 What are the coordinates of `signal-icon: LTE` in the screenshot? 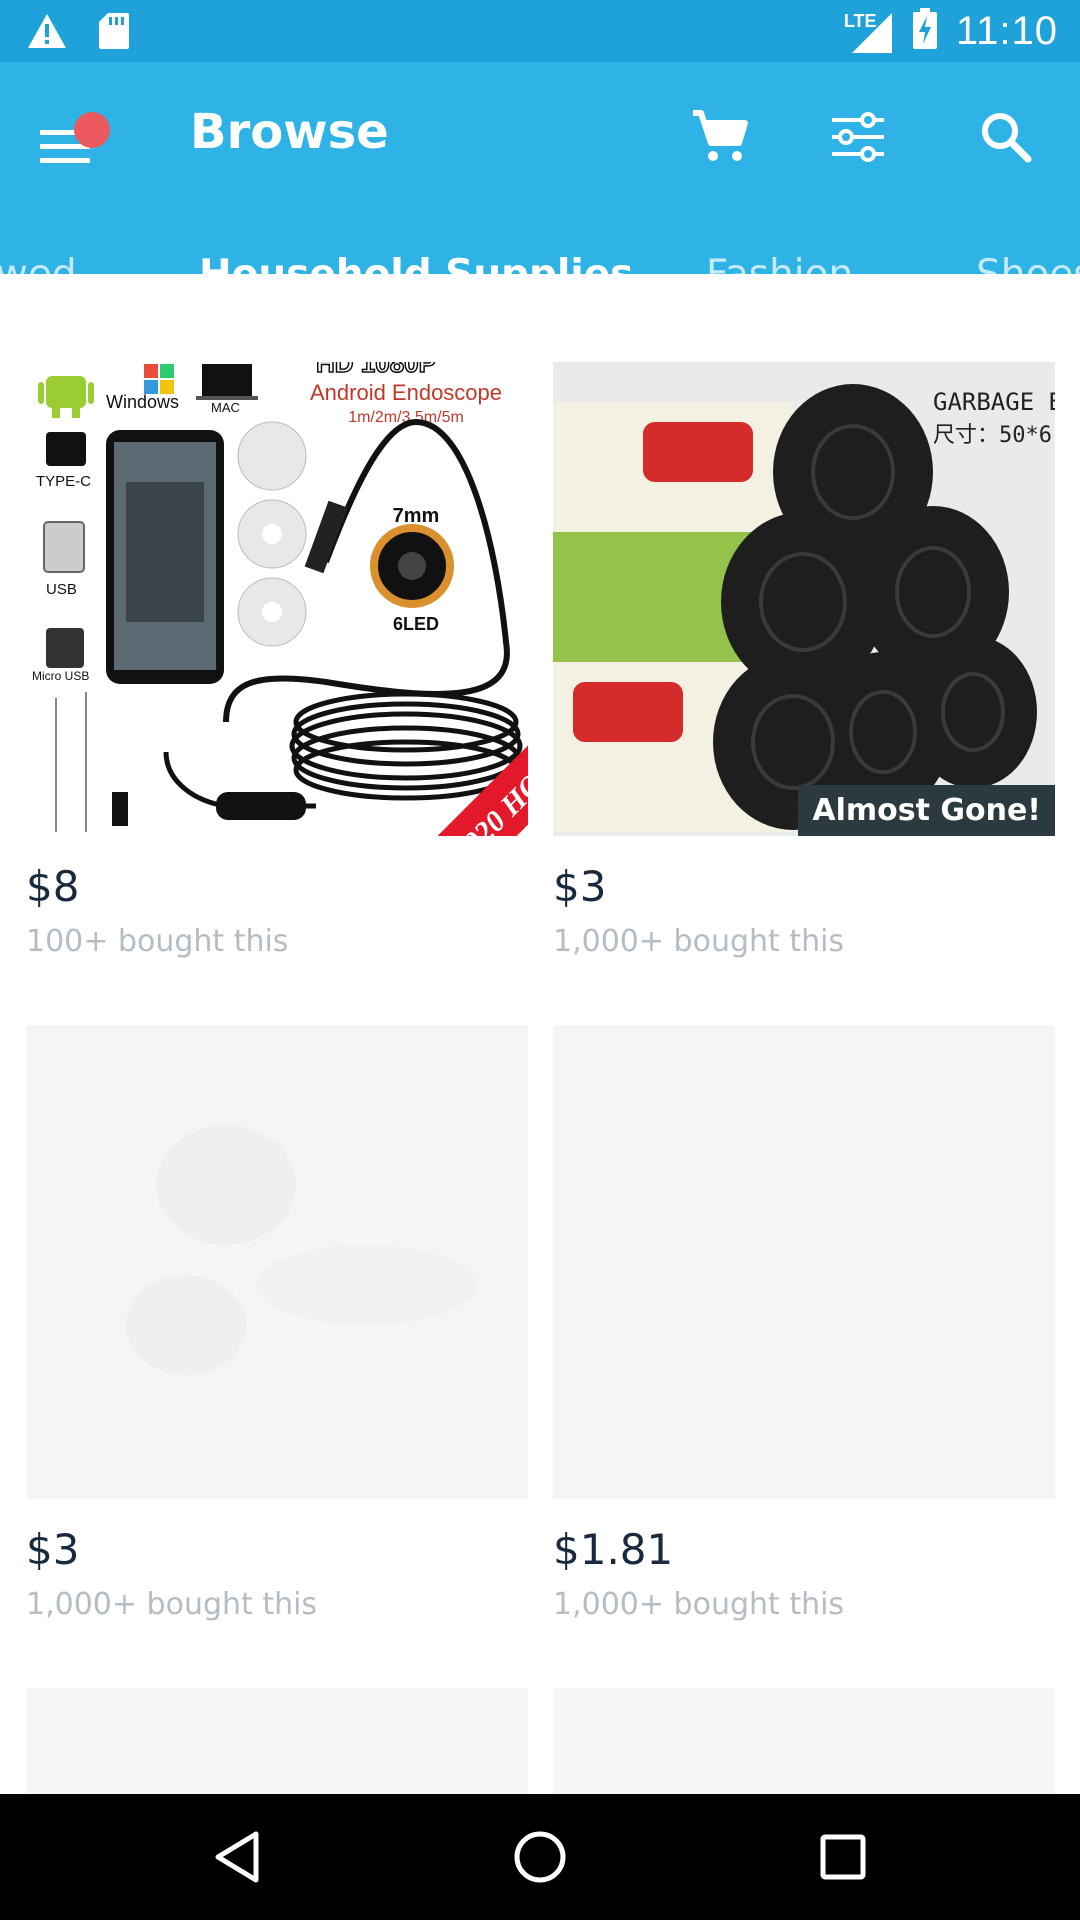 It's located at (869, 32).